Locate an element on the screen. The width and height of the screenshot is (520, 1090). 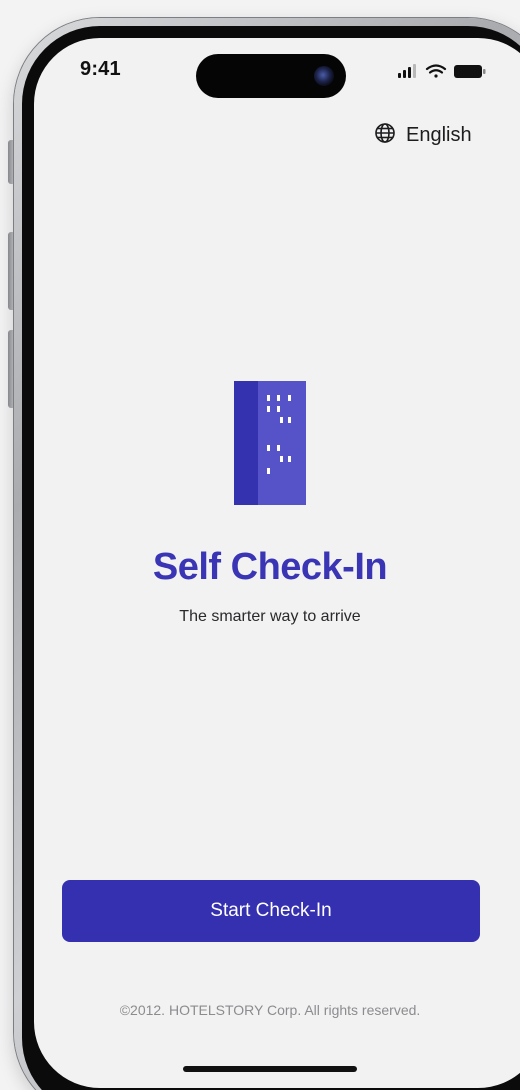
app-title: Self Check-In is located at coordinates (270, 567).